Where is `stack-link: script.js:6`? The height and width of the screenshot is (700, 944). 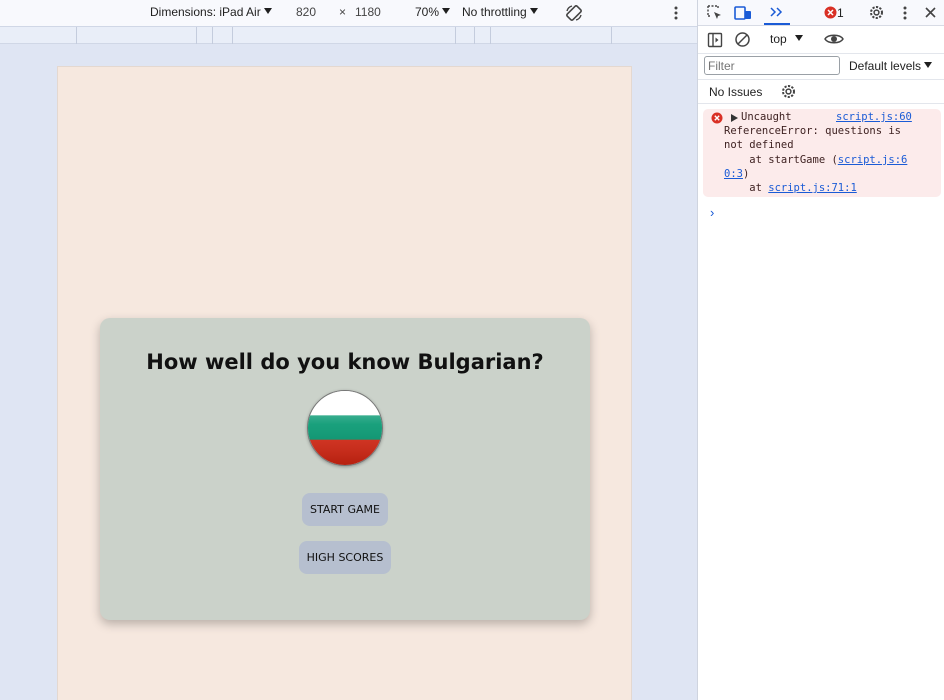 stack-link: script.js:6 is located at coordinates (873, 160).